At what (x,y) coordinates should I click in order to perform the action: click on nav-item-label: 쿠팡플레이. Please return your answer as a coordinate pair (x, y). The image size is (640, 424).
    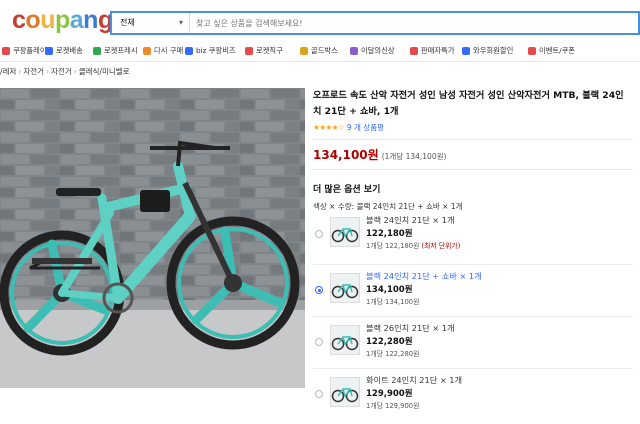
    Looking at the image, I should click on (30, 50).